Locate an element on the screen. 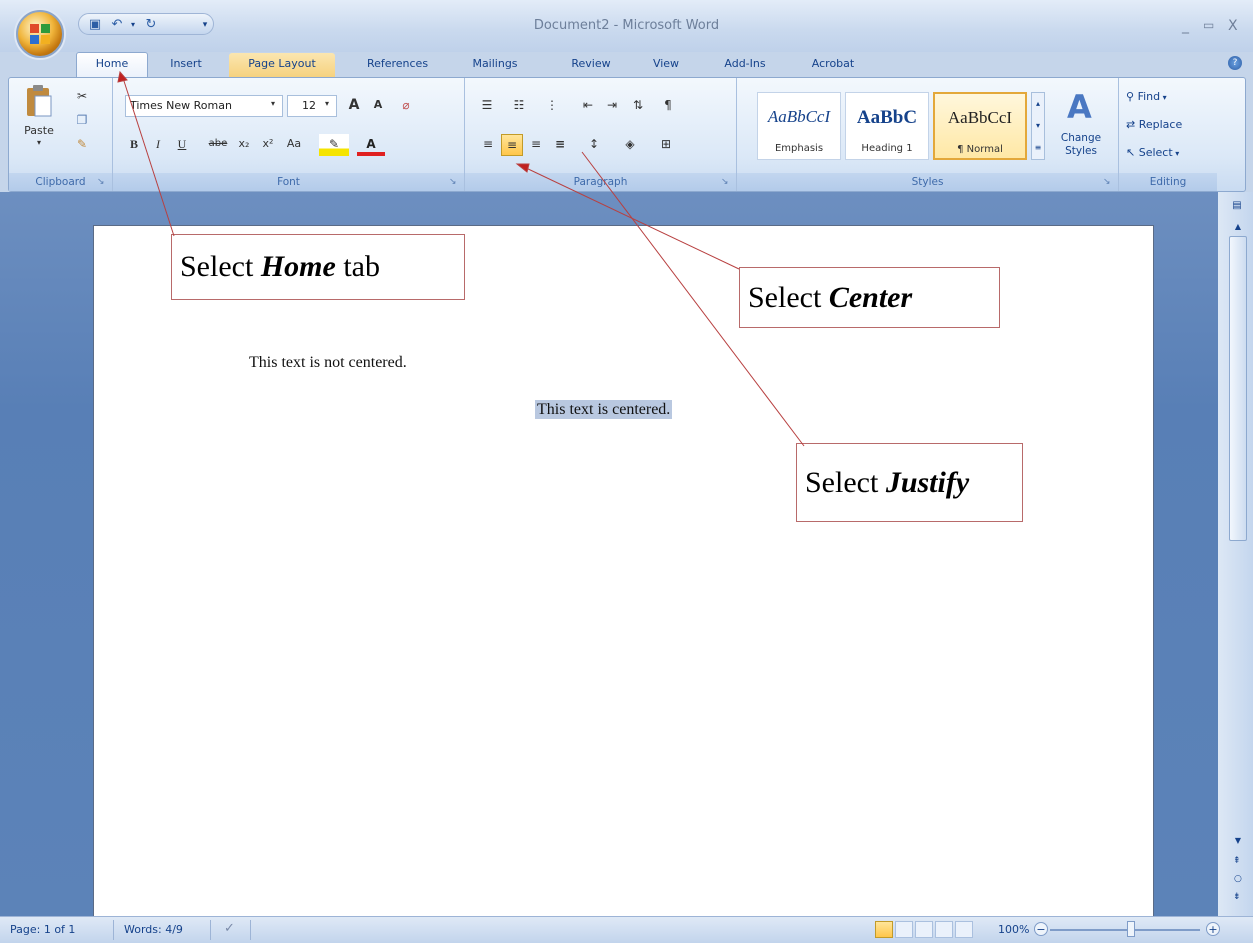 Image resolution: width=1253 pixels, height=943 pixels. proofing-icon: ✓ is located at coordinates (229, 928).